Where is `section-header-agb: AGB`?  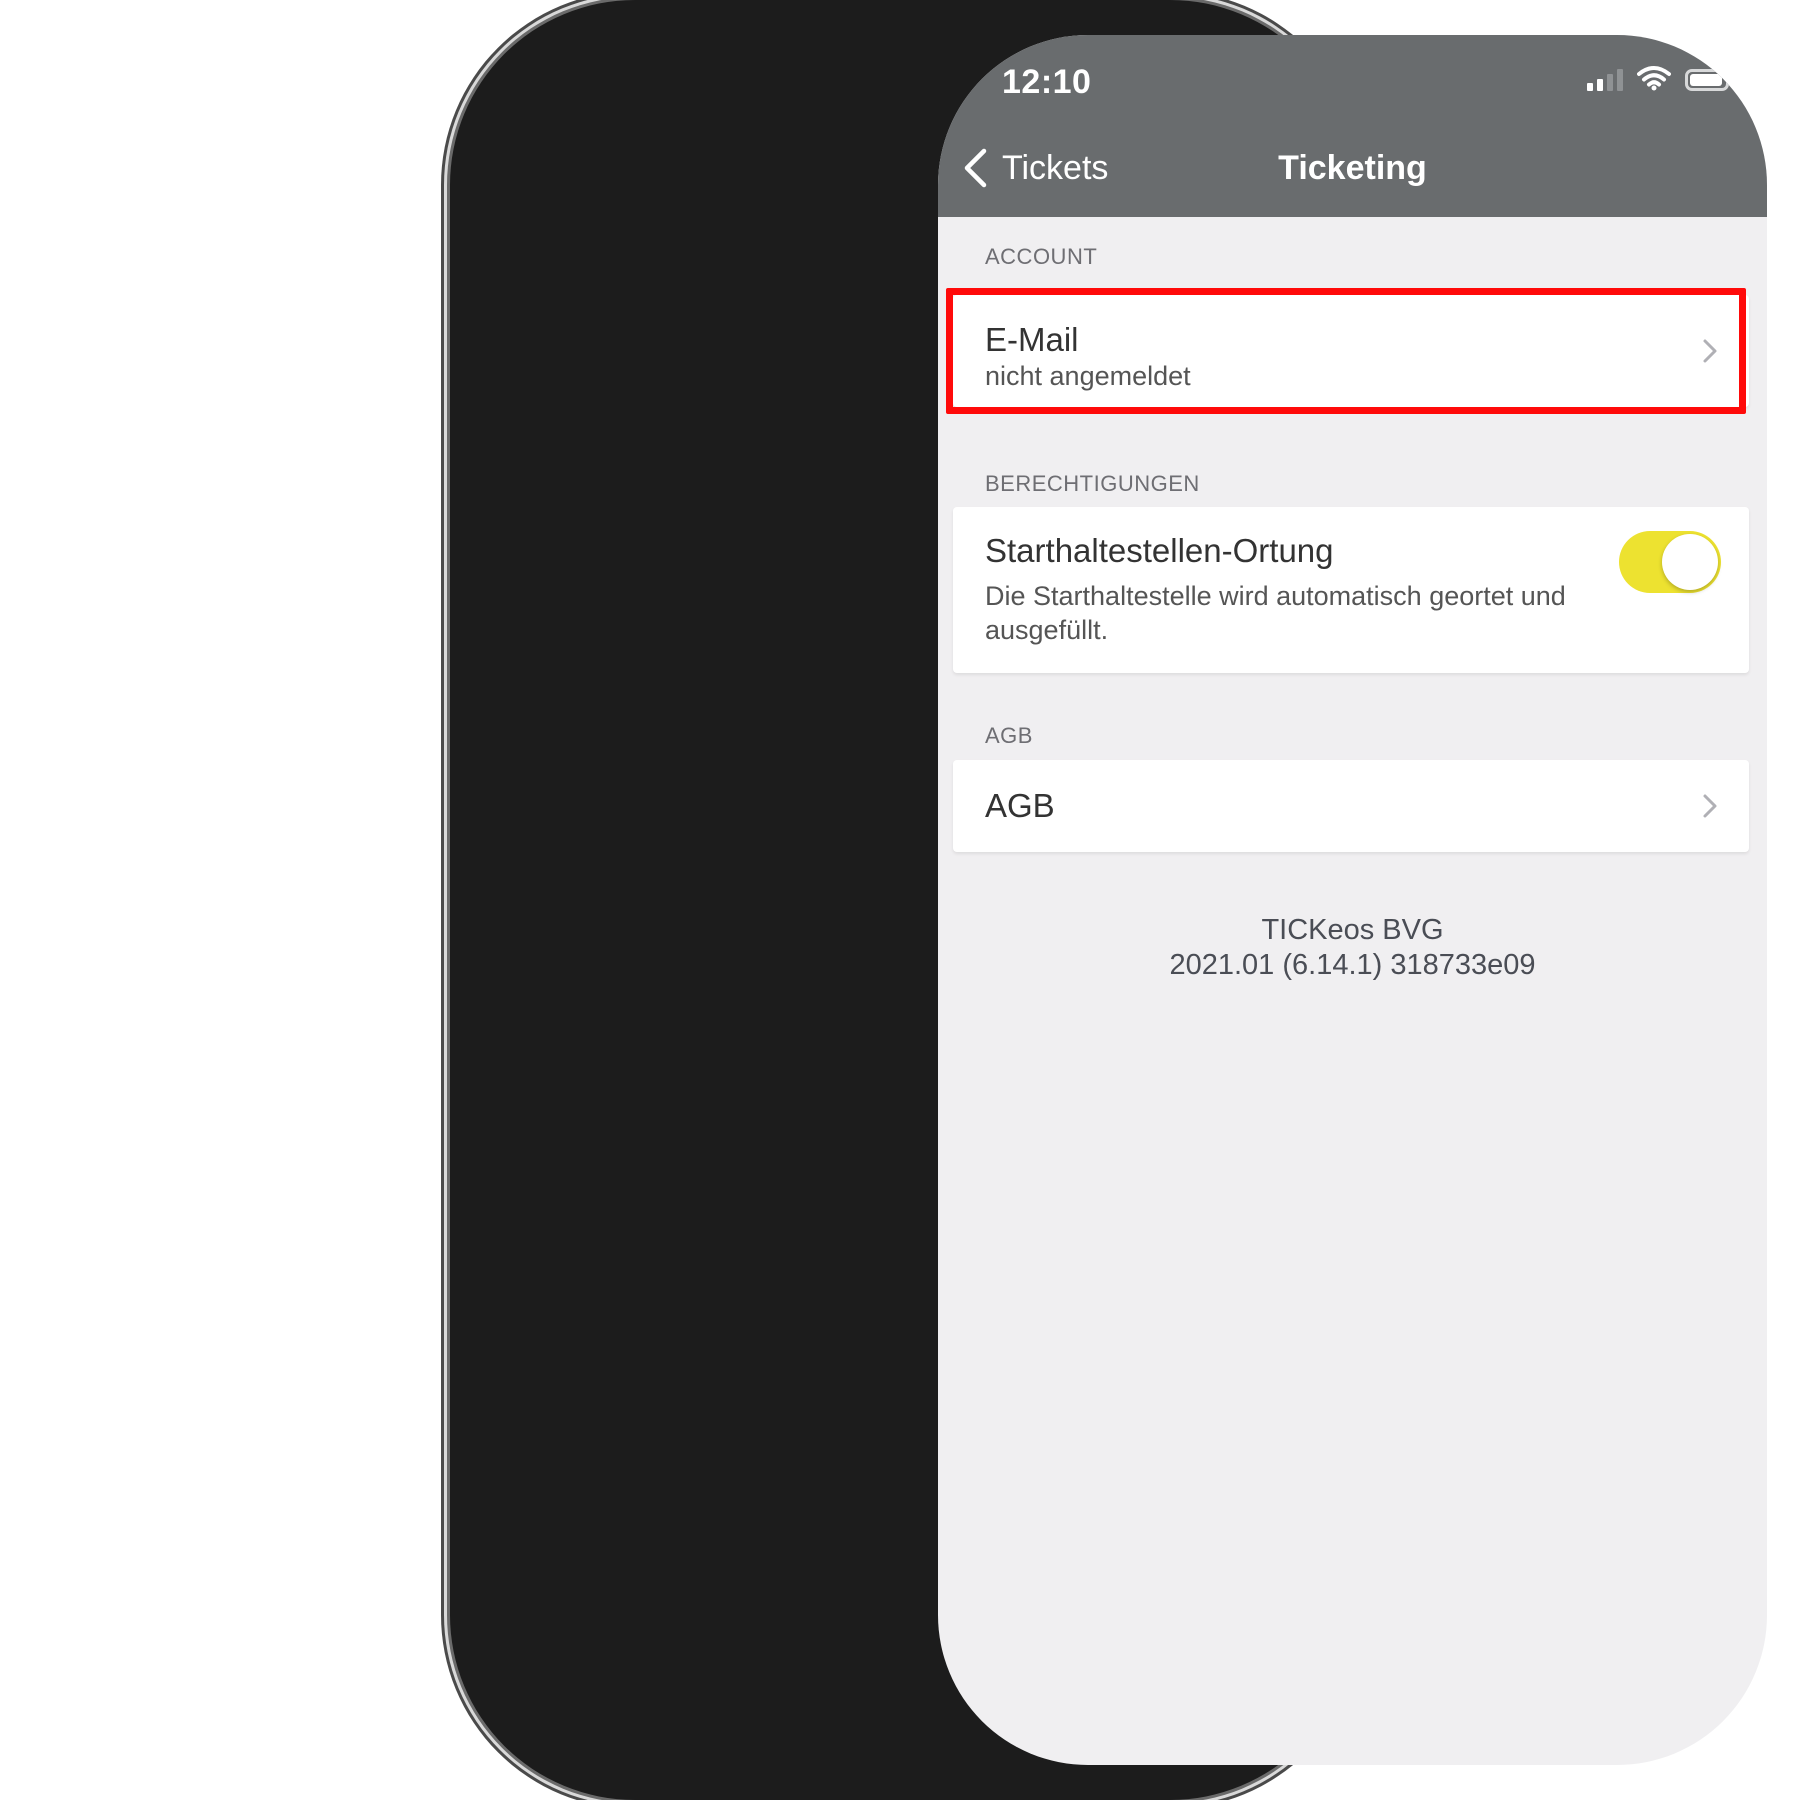 section-header-agb: AGB is located at coordinates (1009, 735).